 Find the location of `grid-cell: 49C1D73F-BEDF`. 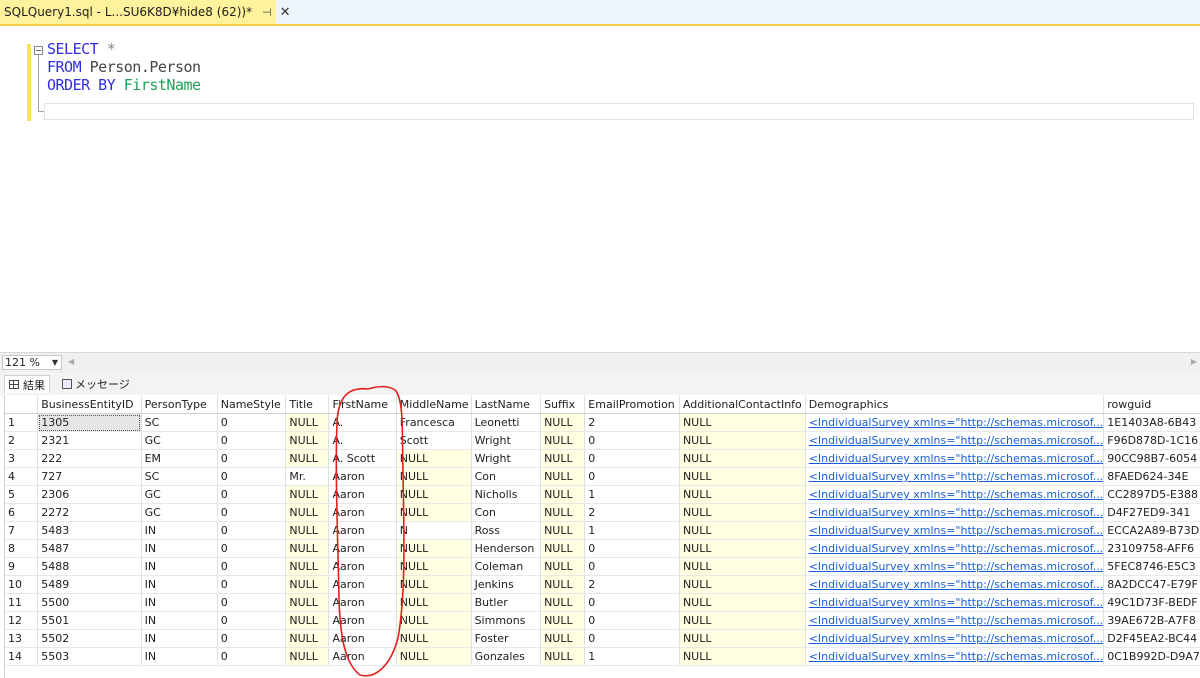

grid-cell: 49C1D73F-BEDF is located at coordinates (1151, 602).